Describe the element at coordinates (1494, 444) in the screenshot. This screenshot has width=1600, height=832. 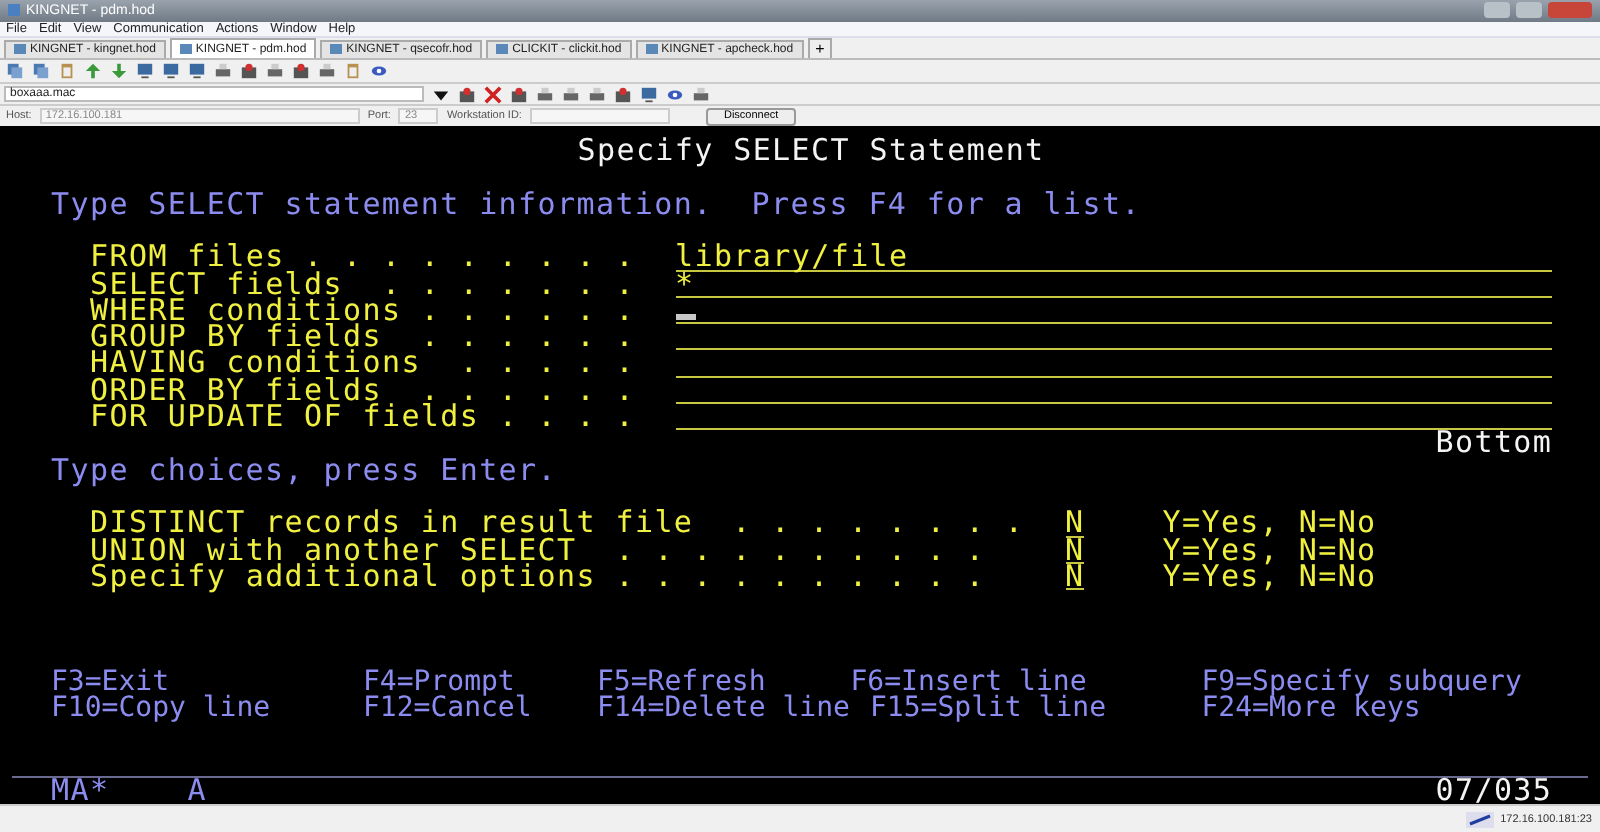
I see `position-indicator: Bottom` at that location.